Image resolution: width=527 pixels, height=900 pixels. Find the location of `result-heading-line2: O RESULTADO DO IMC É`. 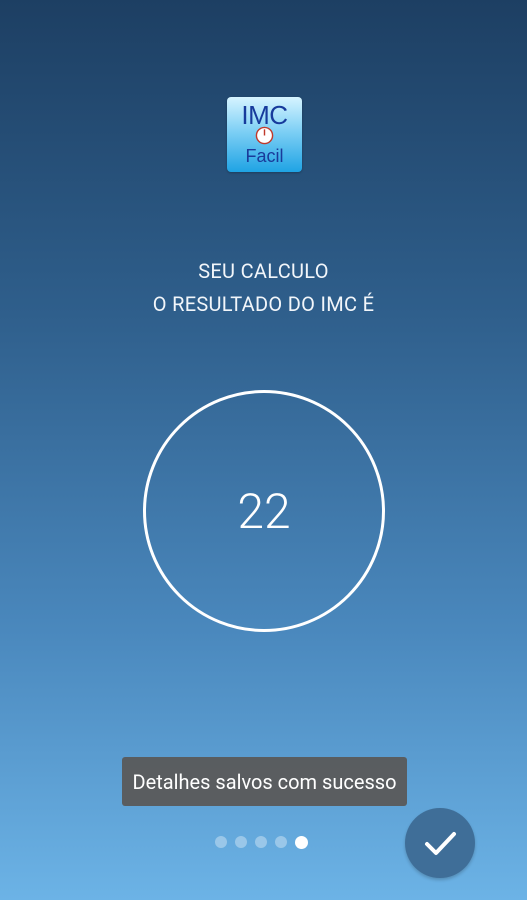

result-heading-line2: O RESULTADO DO IMC É is located at coordinates (263, 304).